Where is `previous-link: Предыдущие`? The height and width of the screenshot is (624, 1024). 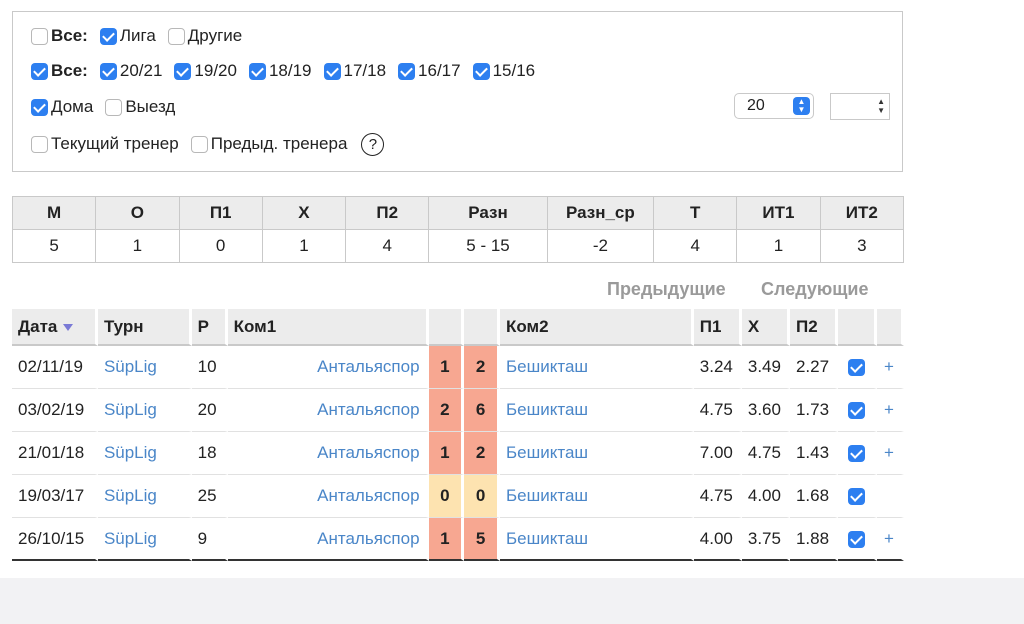
previous-link: Предыдущие is located at coordinates (666, 289).